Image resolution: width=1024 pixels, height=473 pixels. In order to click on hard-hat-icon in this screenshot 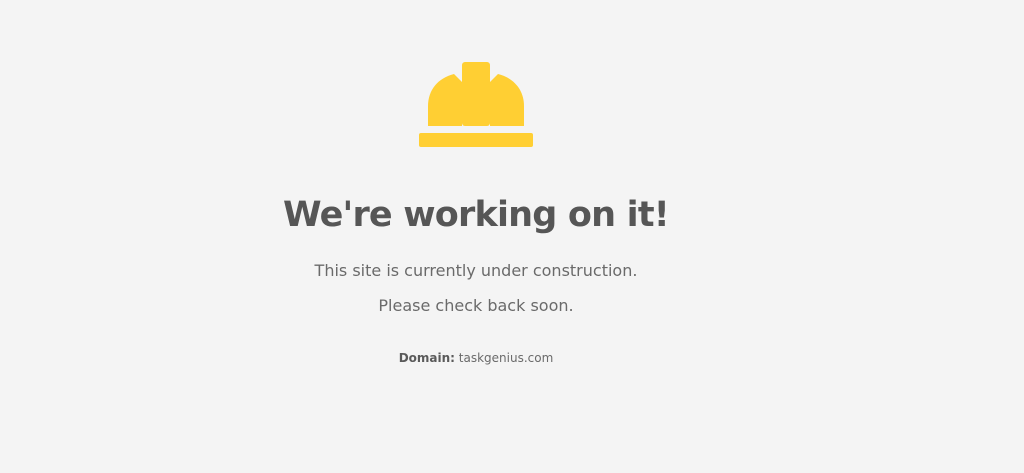, I will do `click(476, 104)`.